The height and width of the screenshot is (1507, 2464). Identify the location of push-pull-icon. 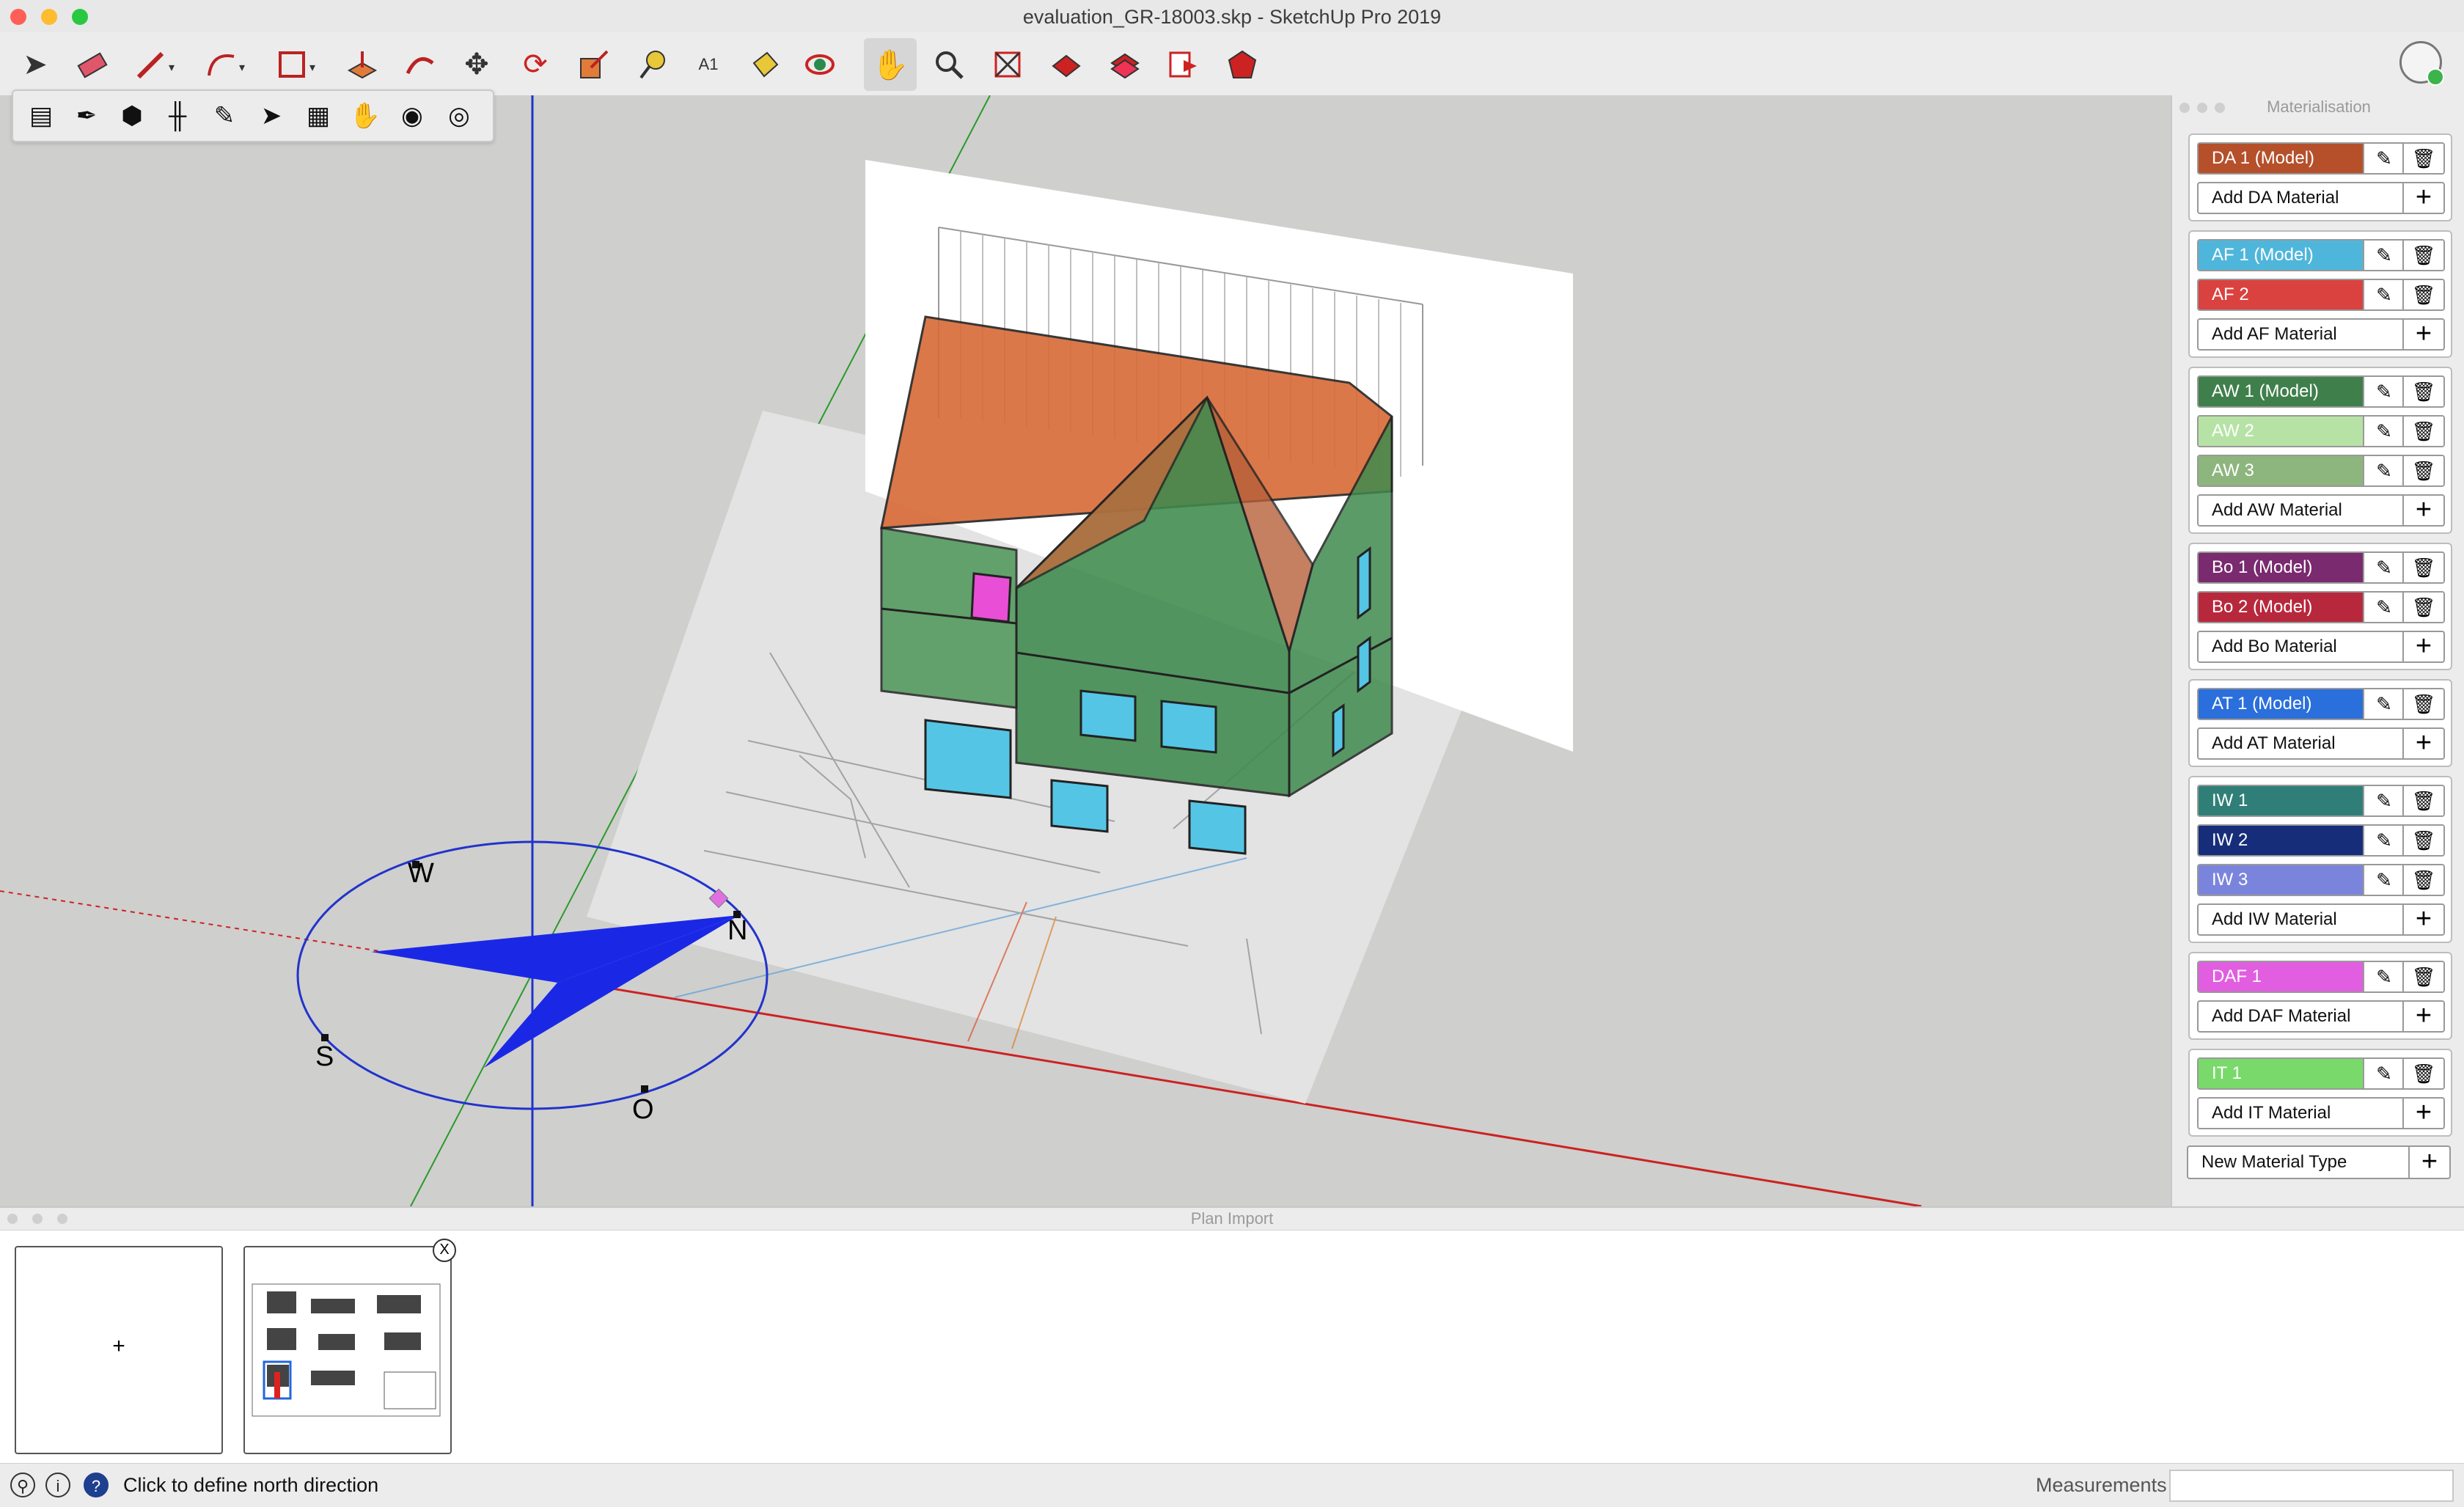
(362, 64).